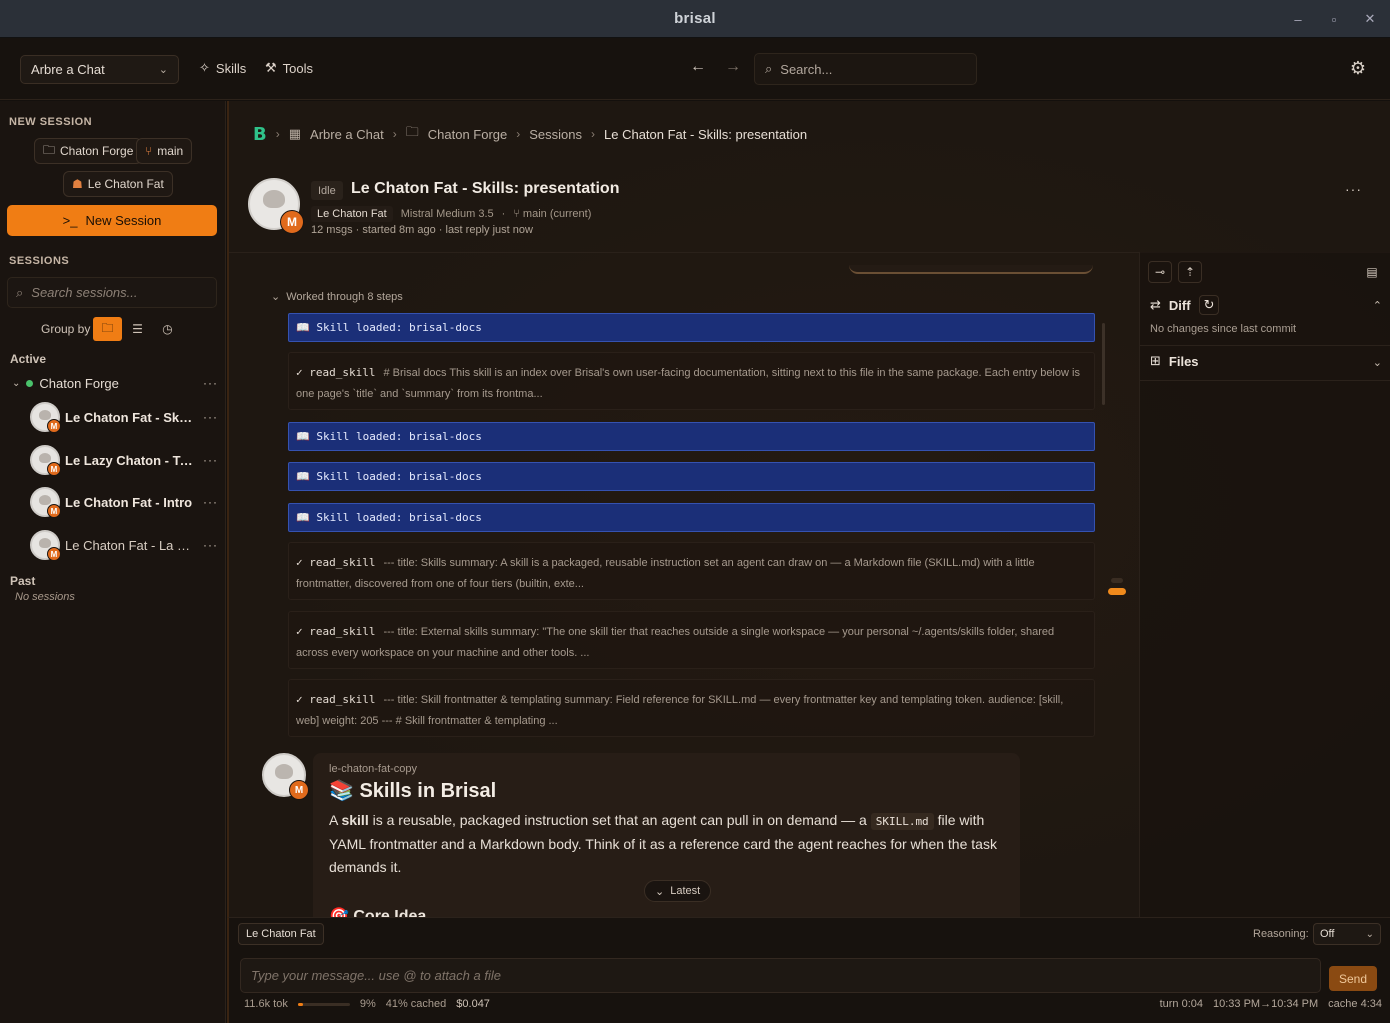  Describe the element at coordinates (355, 820) in the screenshot. I see `body-bold: skill` at that location.